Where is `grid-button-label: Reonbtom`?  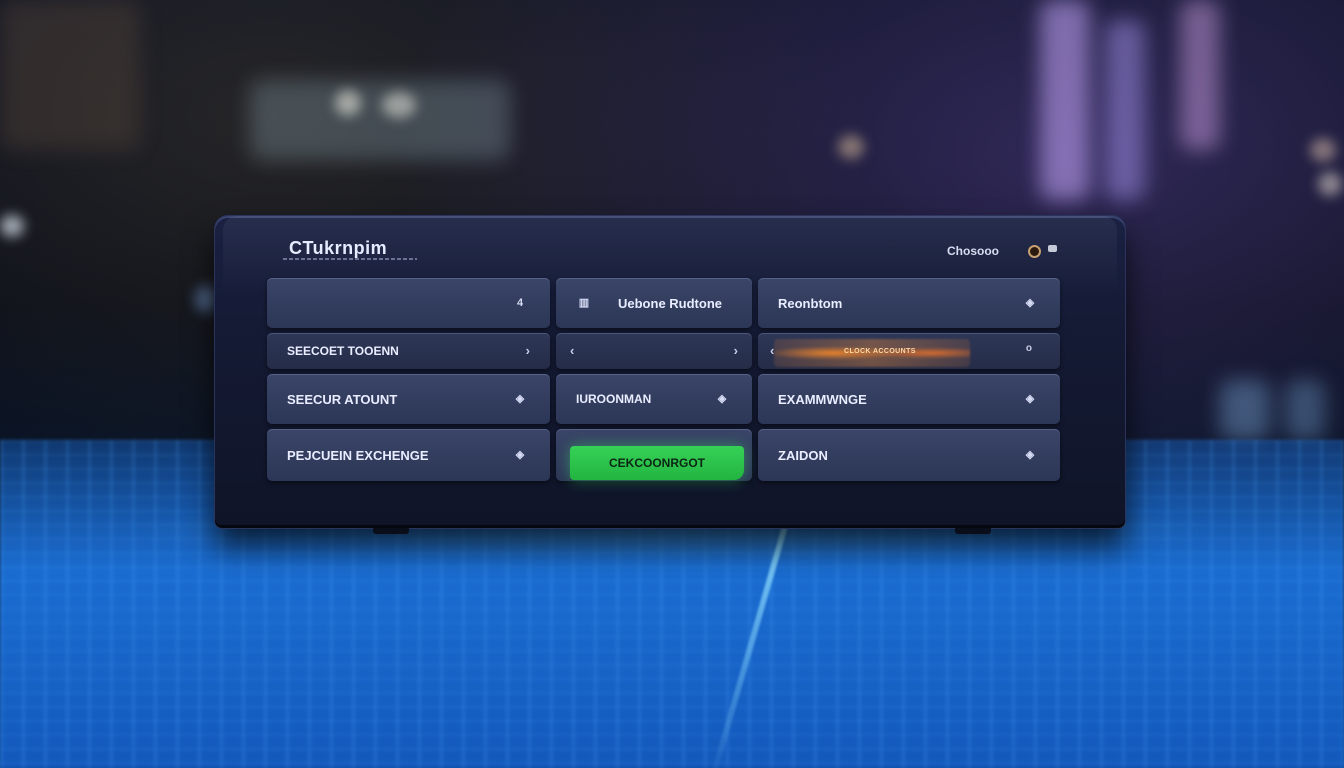
grid-button-label: Reonbtom is located at coordinates (810, 303).